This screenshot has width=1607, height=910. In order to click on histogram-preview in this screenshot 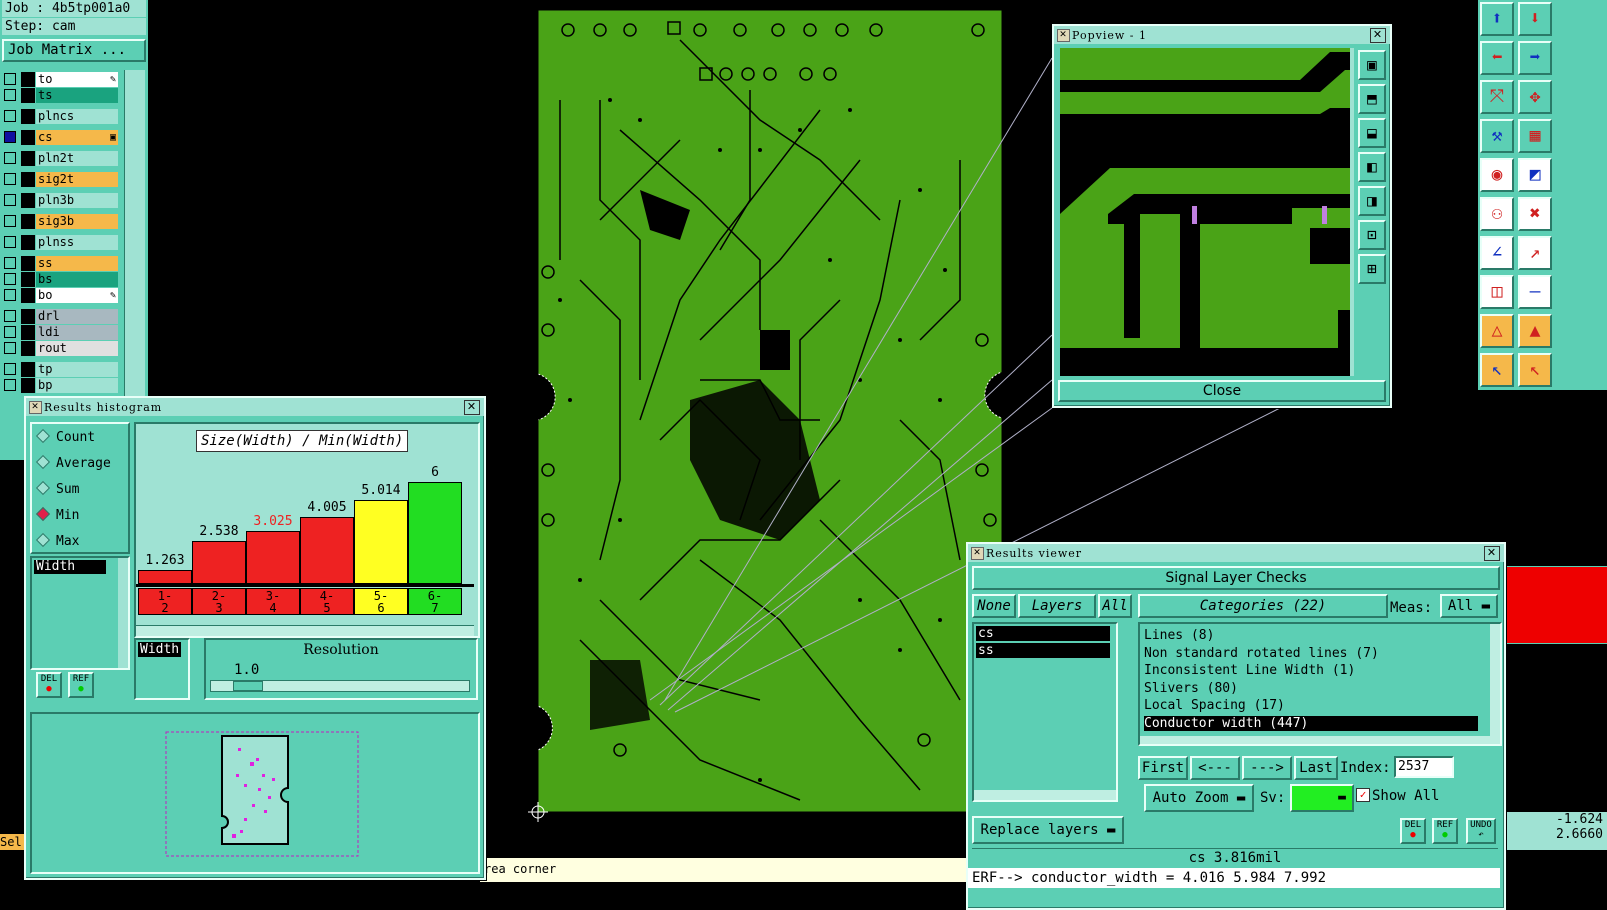, I will do `click(255, 793)`.